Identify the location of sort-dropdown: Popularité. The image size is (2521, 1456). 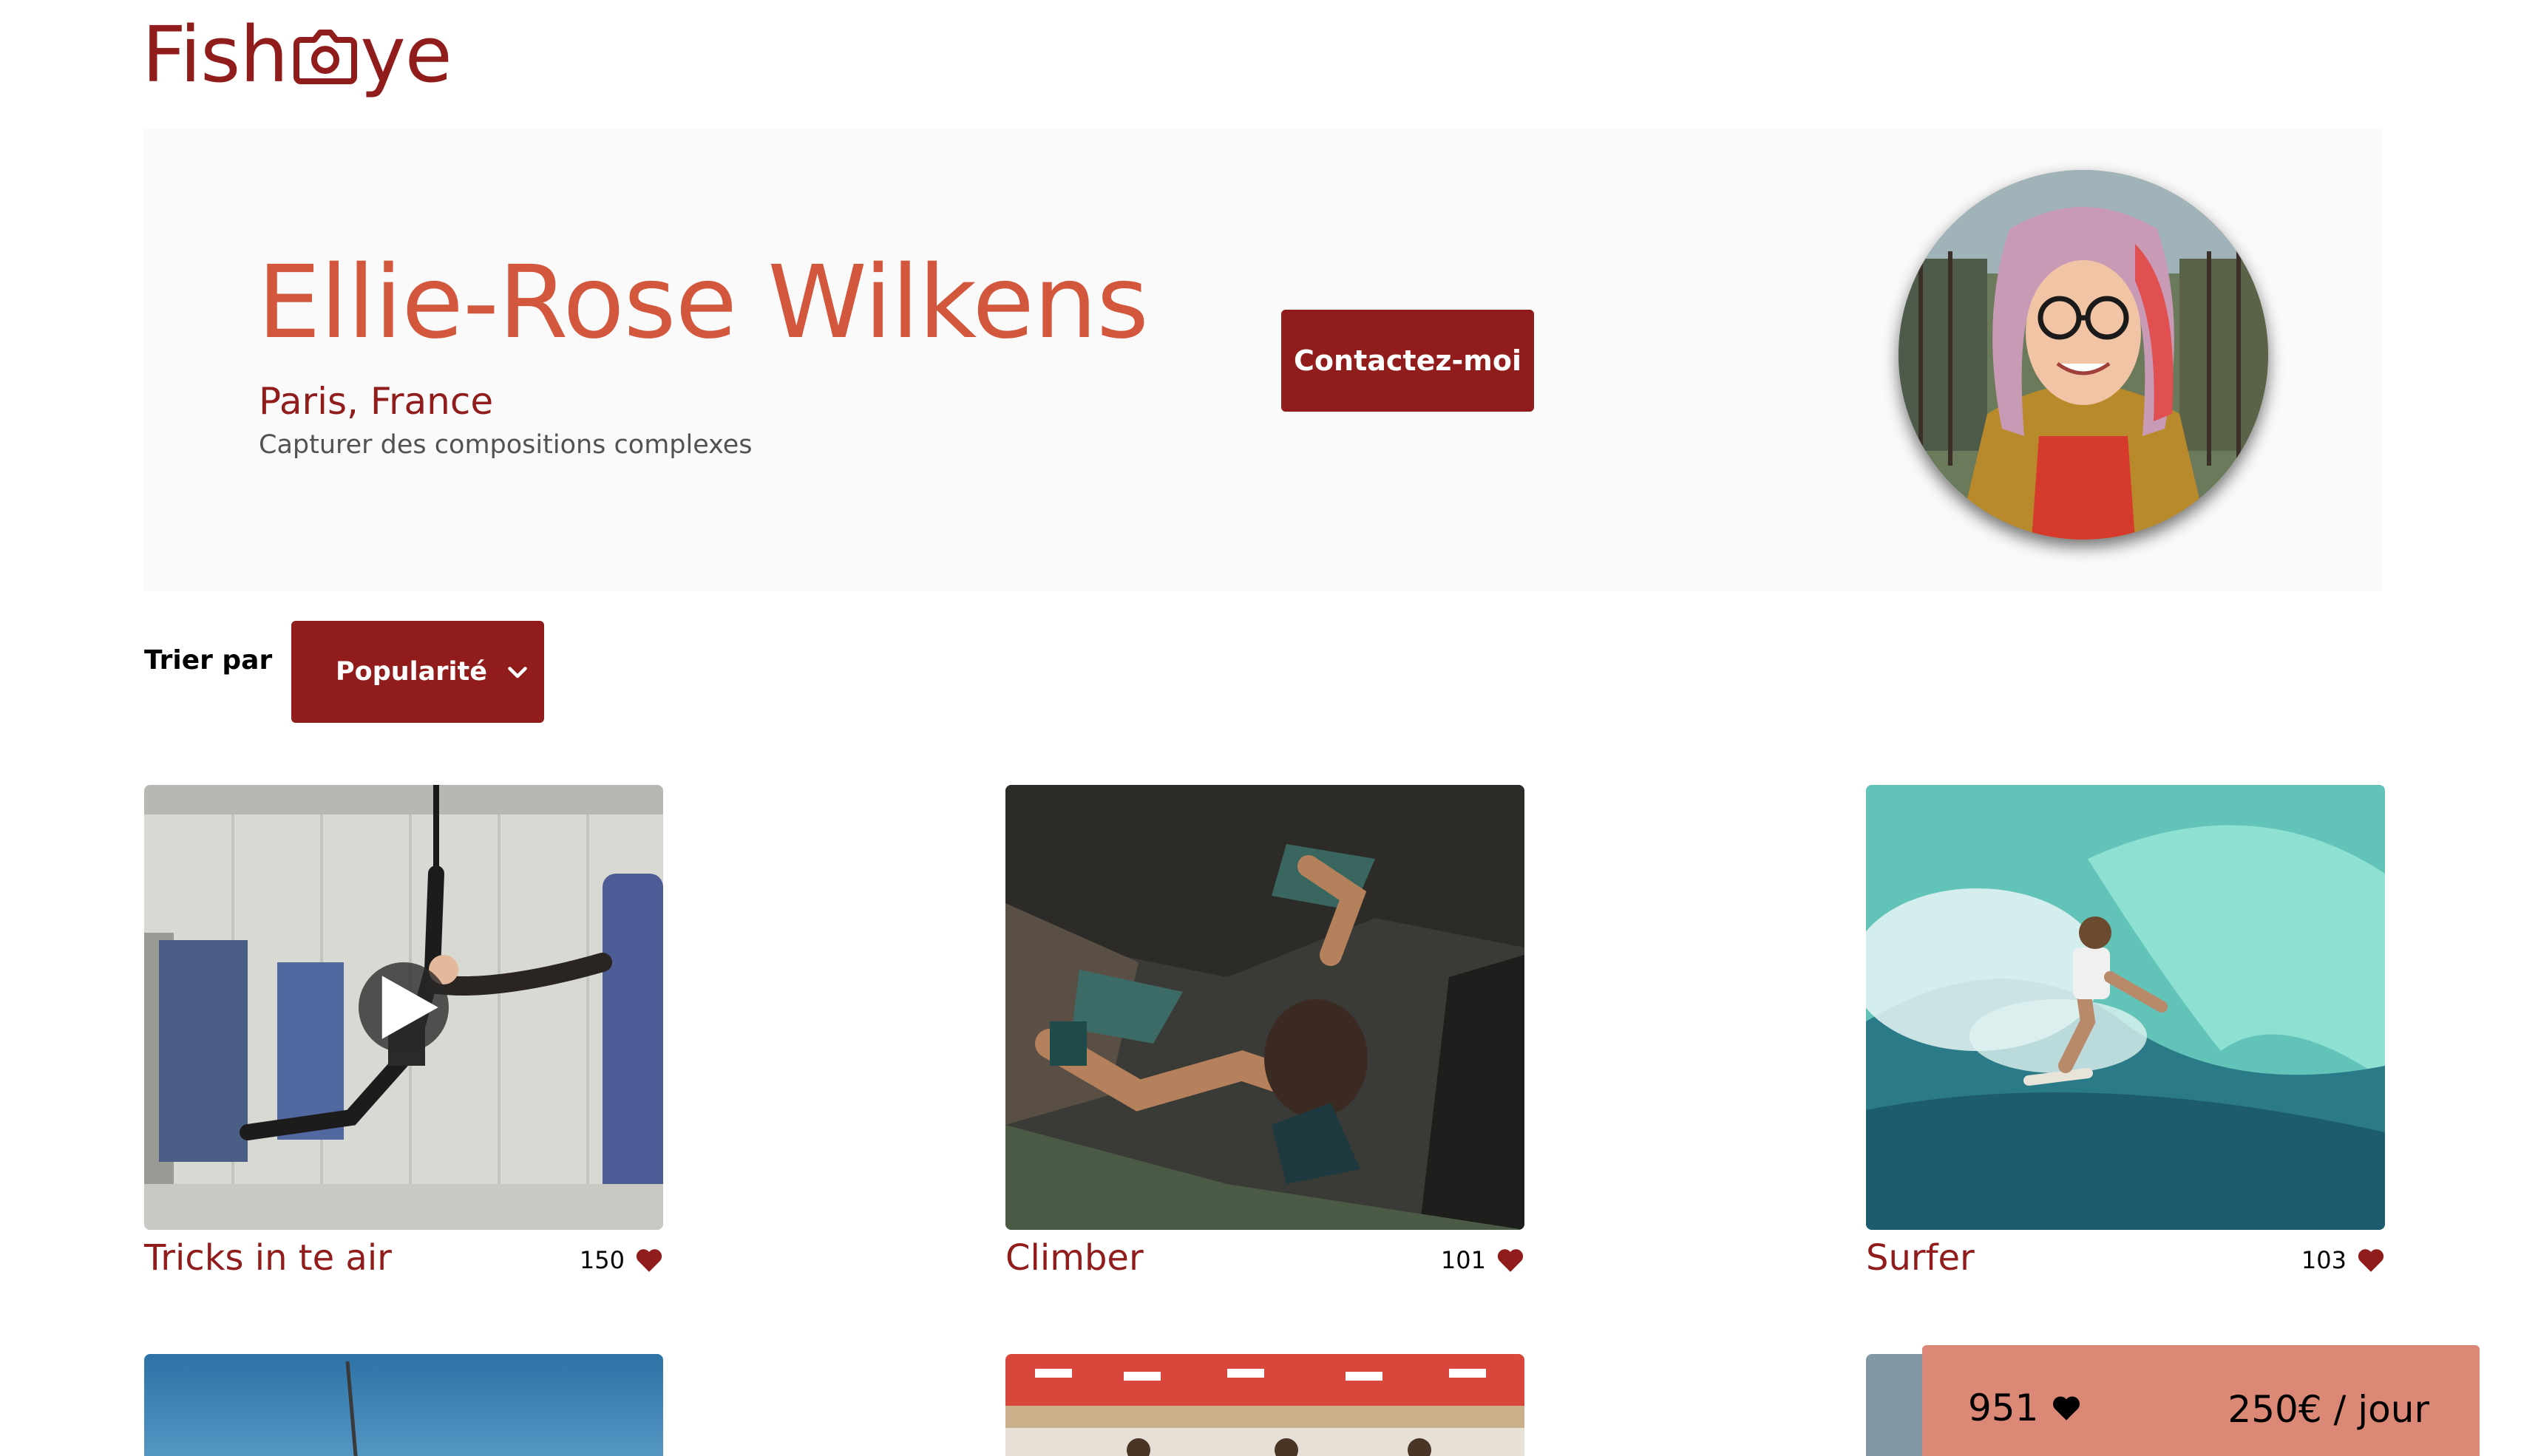
(417, 672).